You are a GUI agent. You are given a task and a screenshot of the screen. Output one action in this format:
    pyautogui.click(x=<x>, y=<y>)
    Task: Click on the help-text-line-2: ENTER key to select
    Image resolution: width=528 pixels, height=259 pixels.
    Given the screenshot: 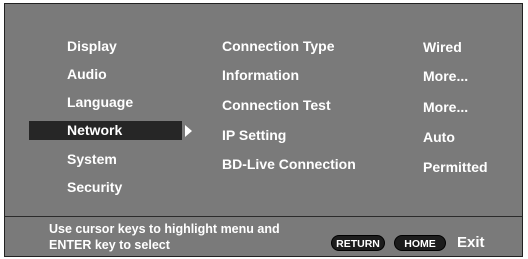 What is the action you would take?
    pyautogui.click(x=109, y=245)
    